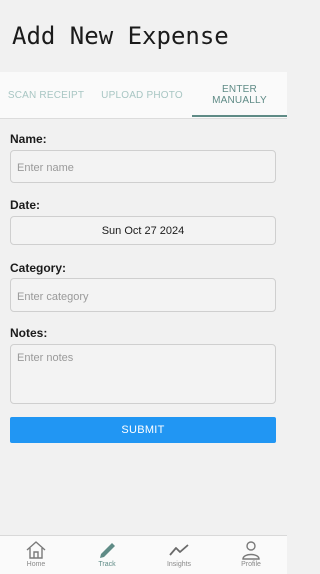  Describe the element at coordinates (45, 168) in the screenshot. I see `name-placeholder: Enter name` at that location.